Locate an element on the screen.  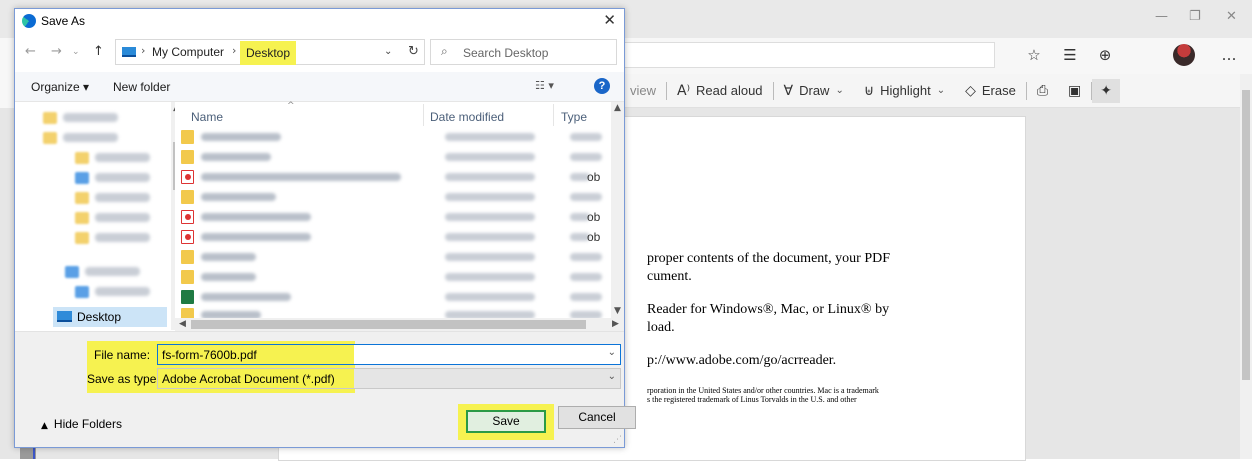
nav-item-desktop: Desktop is located at coordinates (110, 317).